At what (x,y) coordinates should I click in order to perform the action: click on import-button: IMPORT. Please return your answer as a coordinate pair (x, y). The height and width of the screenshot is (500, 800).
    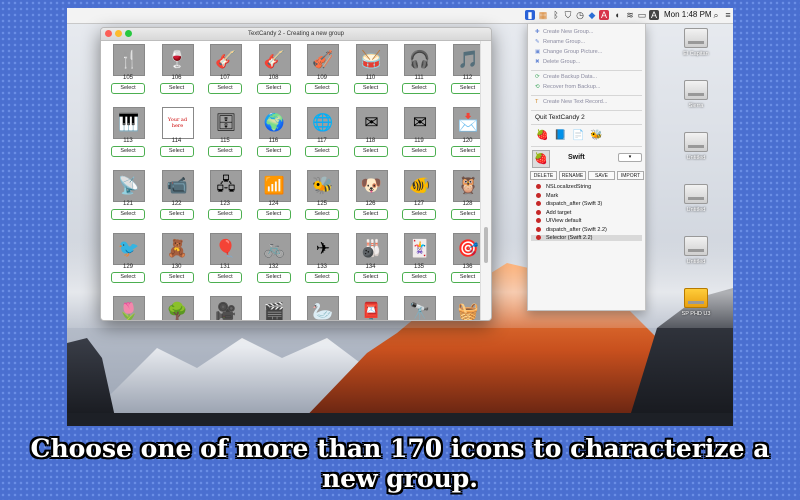
    Looking at the image, I should click on (630, 175).